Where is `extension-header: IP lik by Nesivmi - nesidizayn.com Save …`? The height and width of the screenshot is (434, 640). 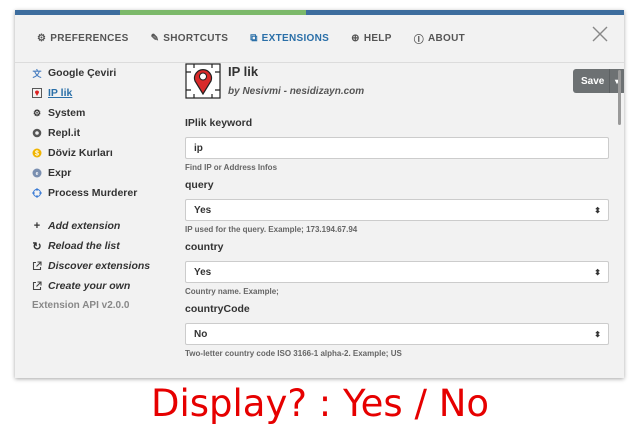 extension-header: IP lik by Nesivmi - nesidizayn.com Save … is located at coordinates (404, 89).